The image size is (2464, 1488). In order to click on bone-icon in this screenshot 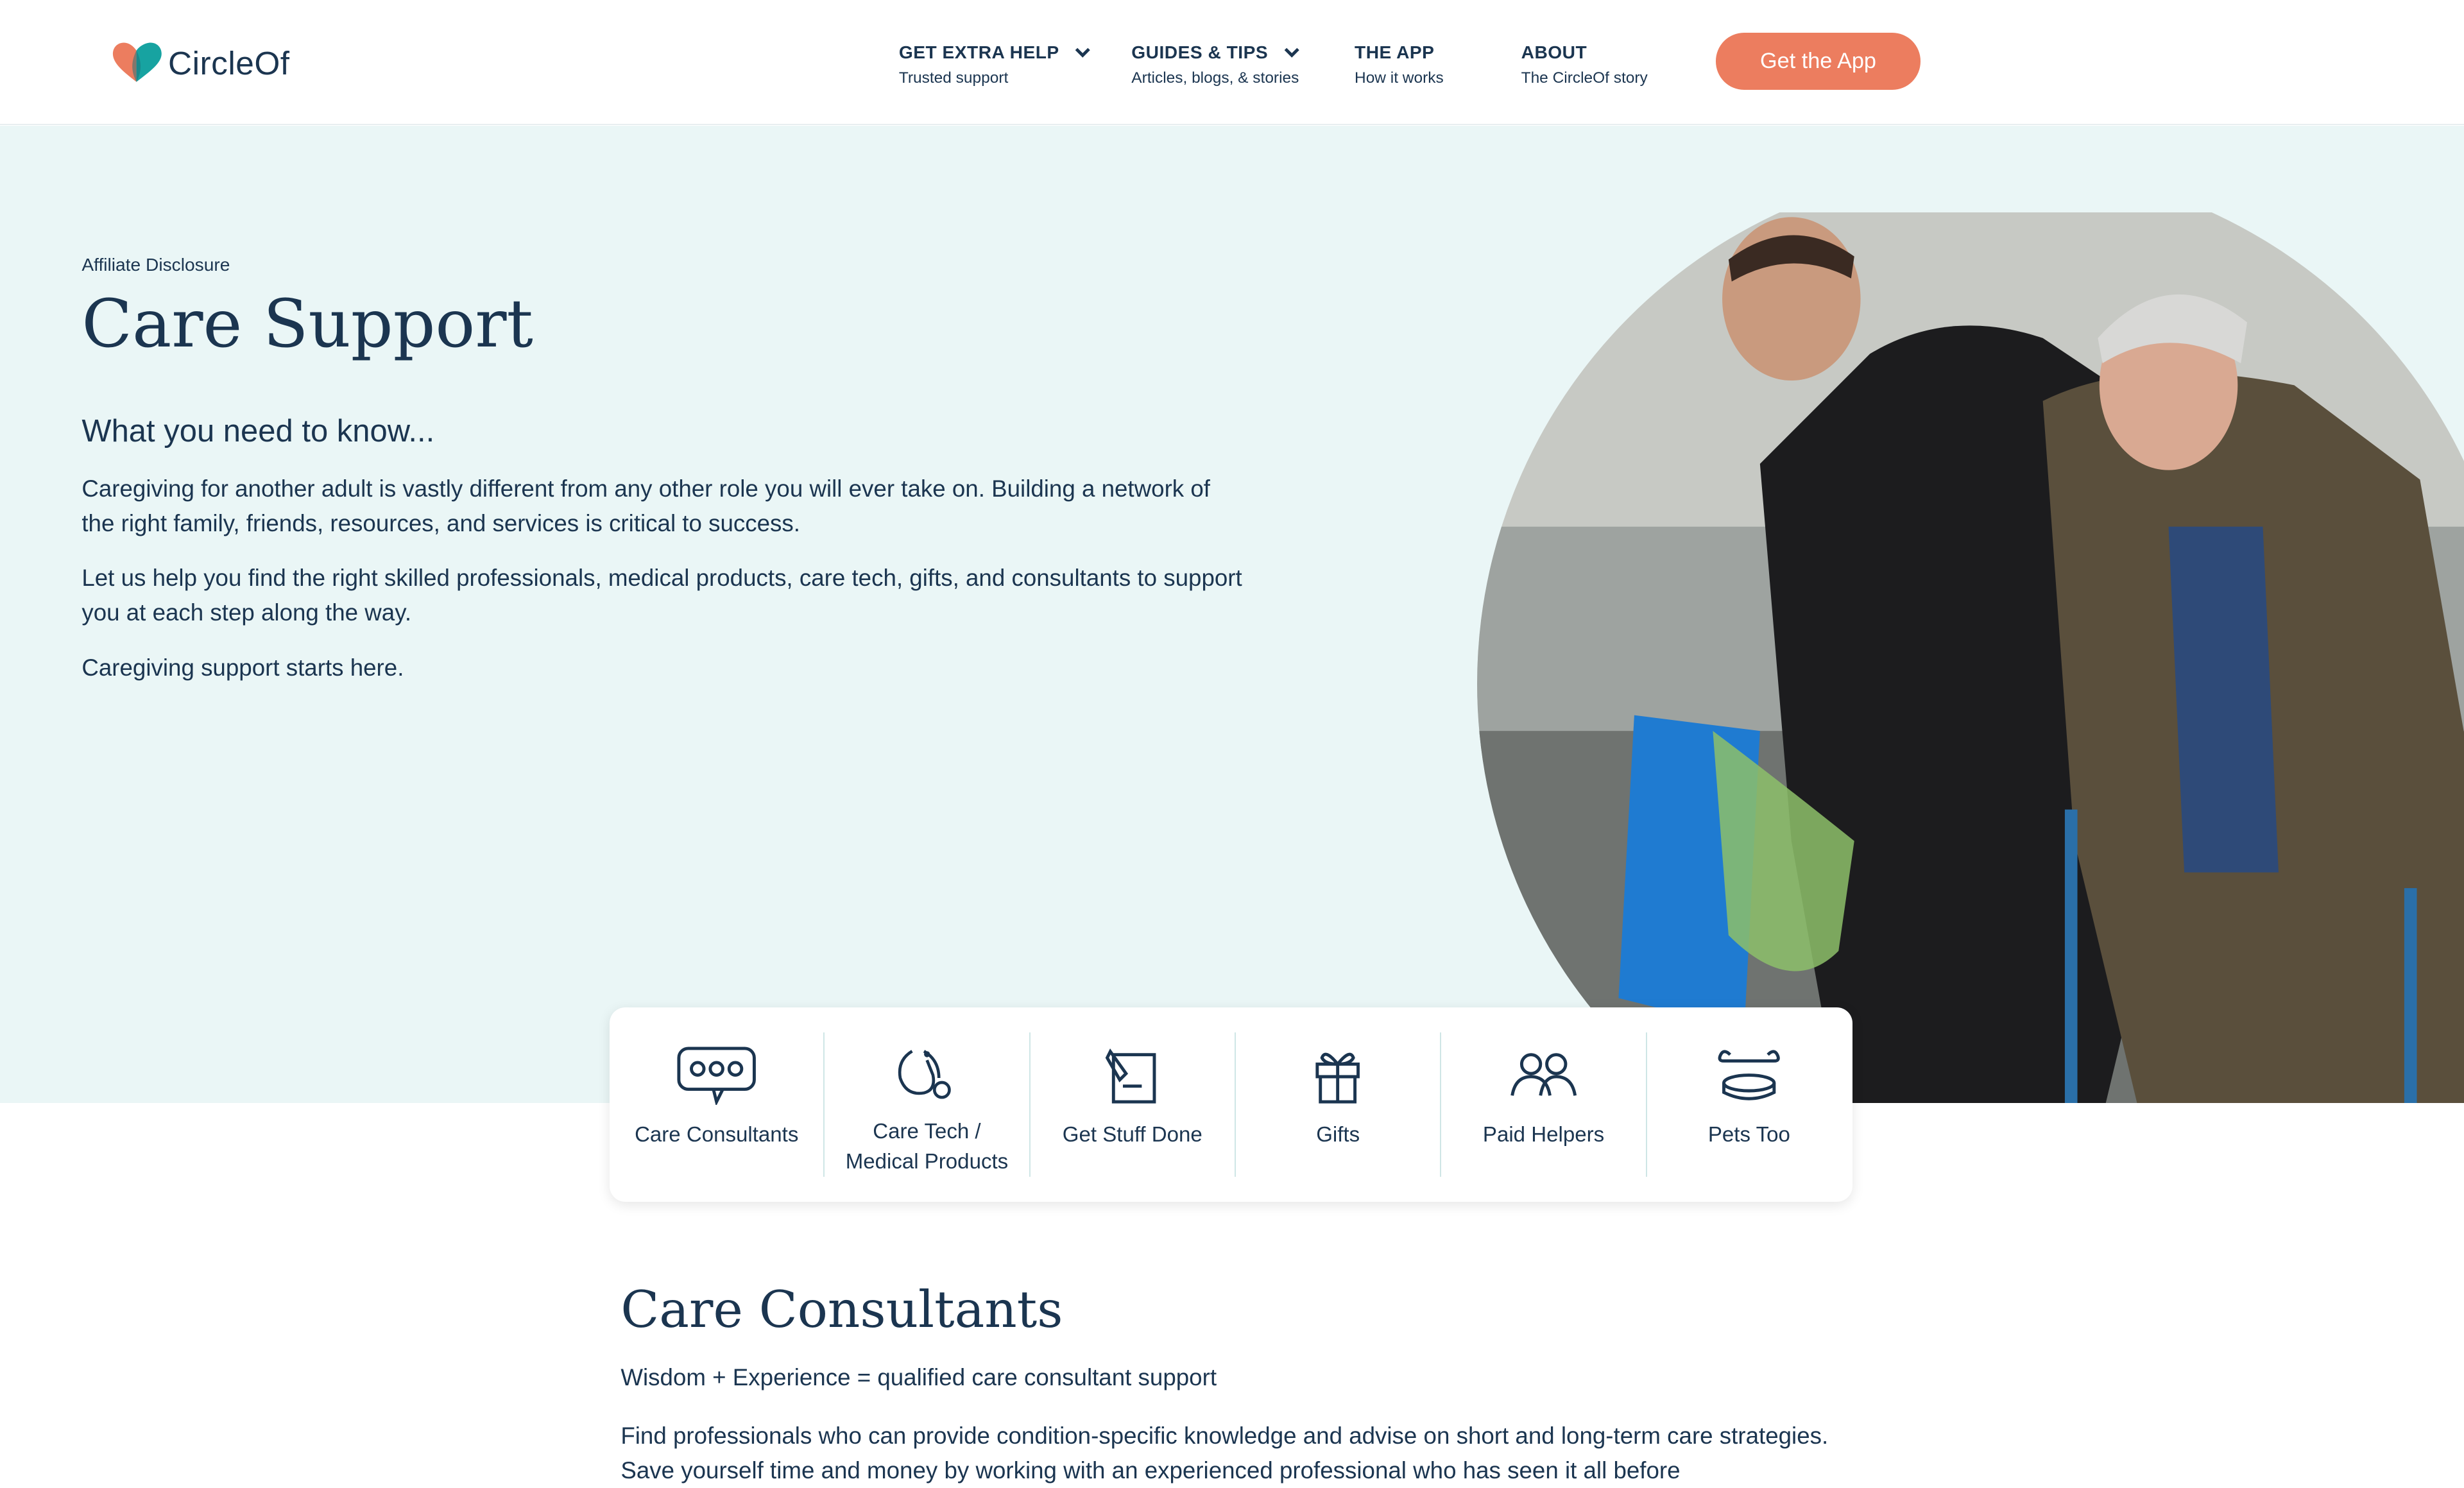, I will do `click(1750, 1074)`.